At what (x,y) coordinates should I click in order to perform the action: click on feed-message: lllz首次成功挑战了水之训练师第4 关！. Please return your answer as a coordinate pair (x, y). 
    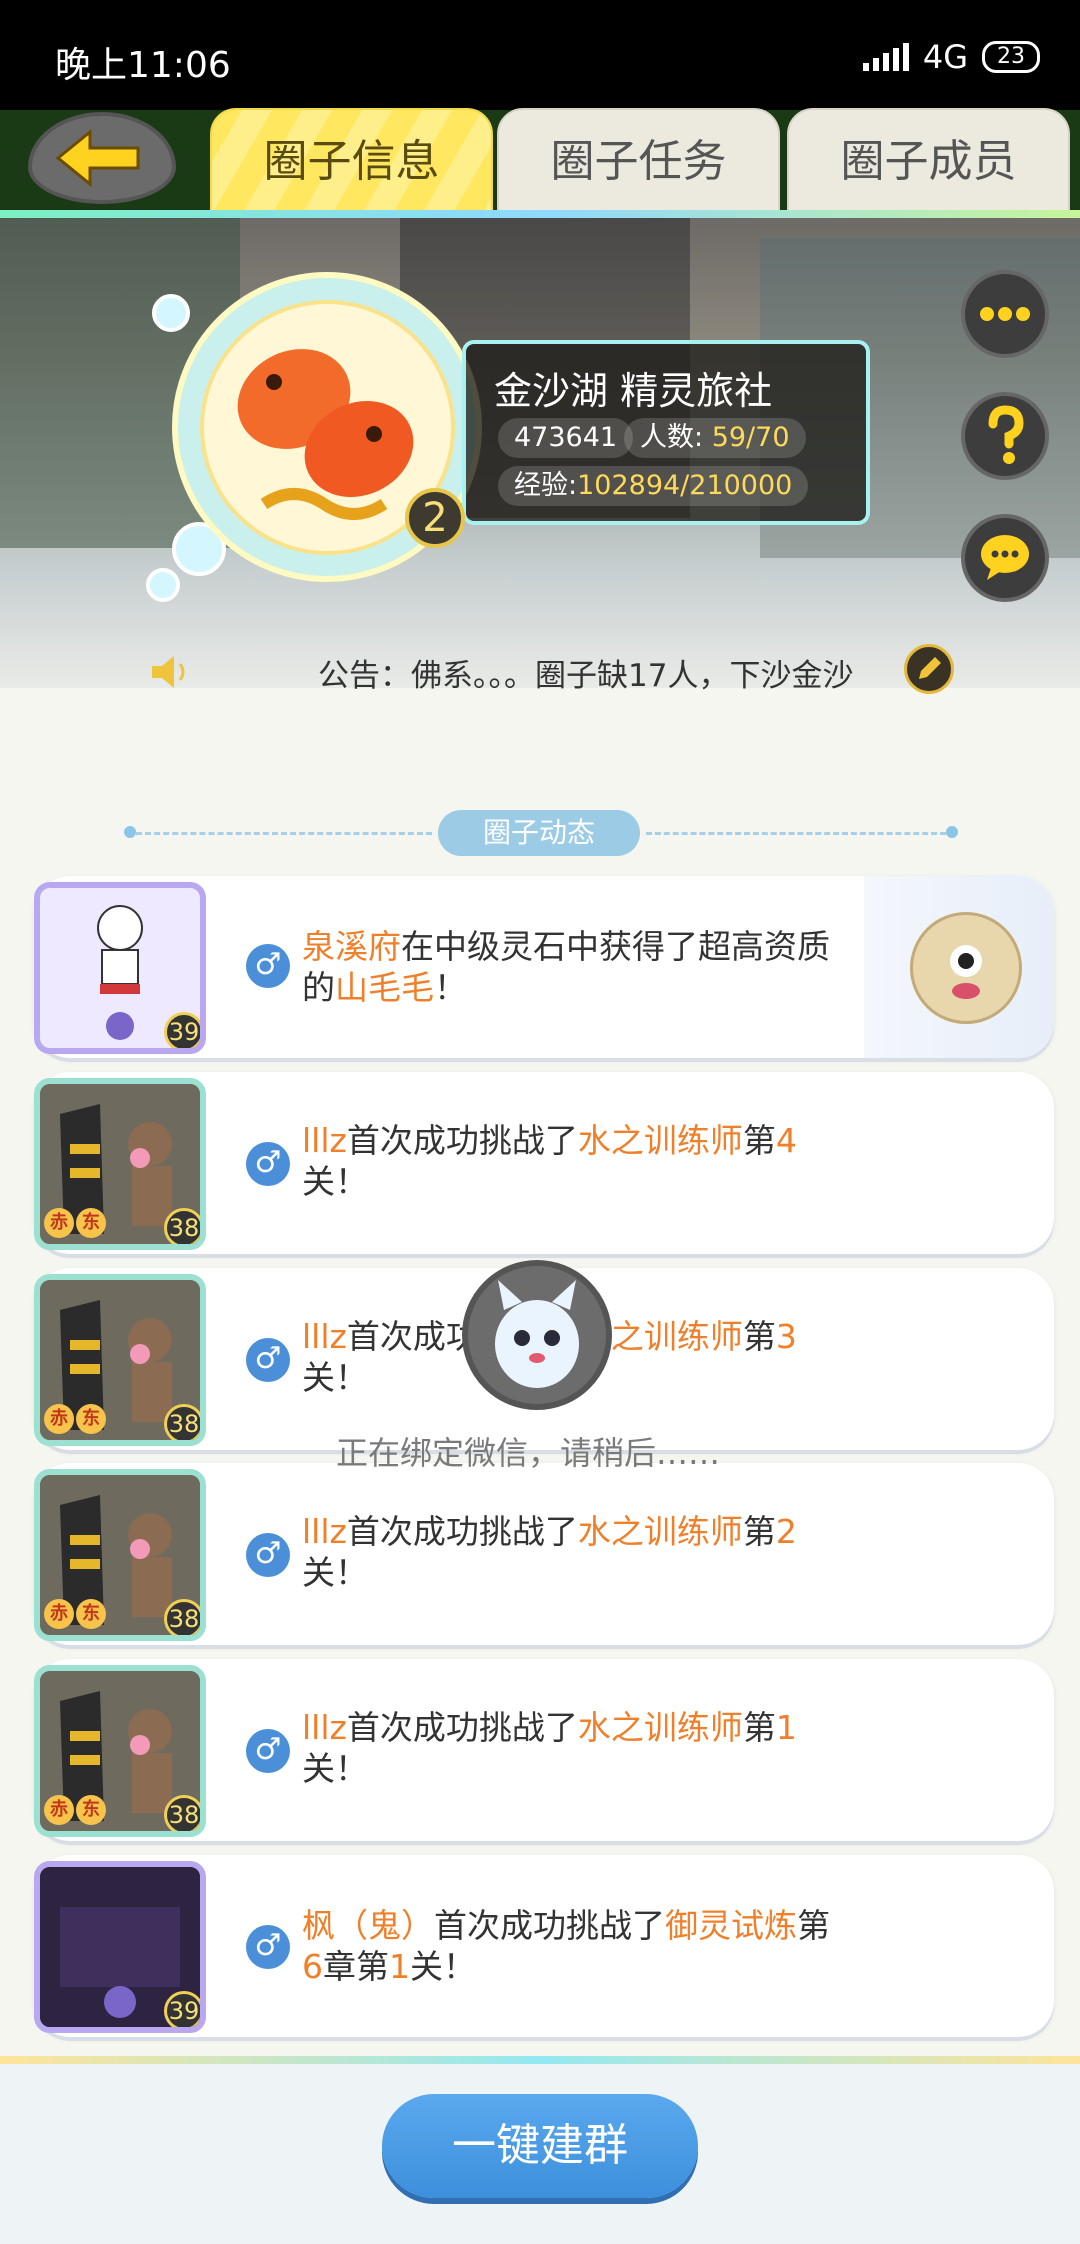
    Looking at the image, I should click on (572, 1161).